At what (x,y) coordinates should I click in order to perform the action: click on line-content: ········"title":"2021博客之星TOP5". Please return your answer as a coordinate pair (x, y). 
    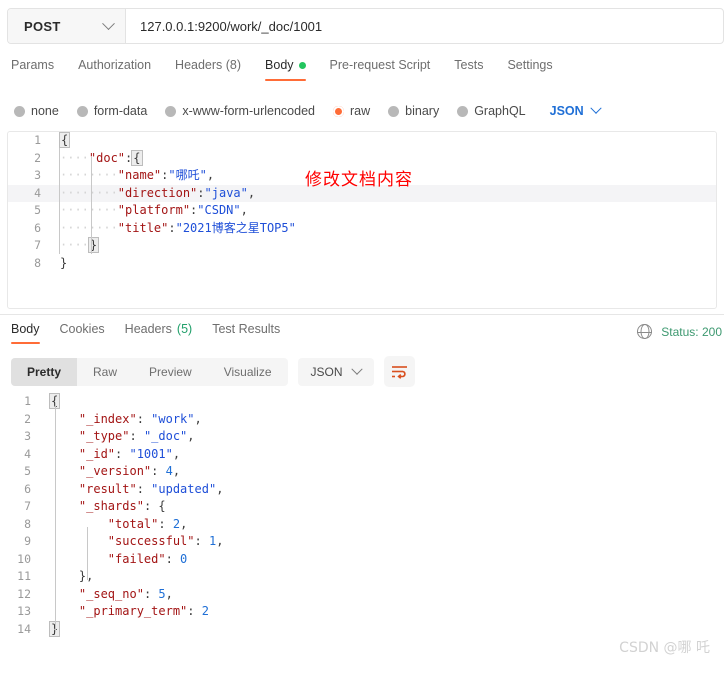
    Looking at the image, I should click on (178, 227).